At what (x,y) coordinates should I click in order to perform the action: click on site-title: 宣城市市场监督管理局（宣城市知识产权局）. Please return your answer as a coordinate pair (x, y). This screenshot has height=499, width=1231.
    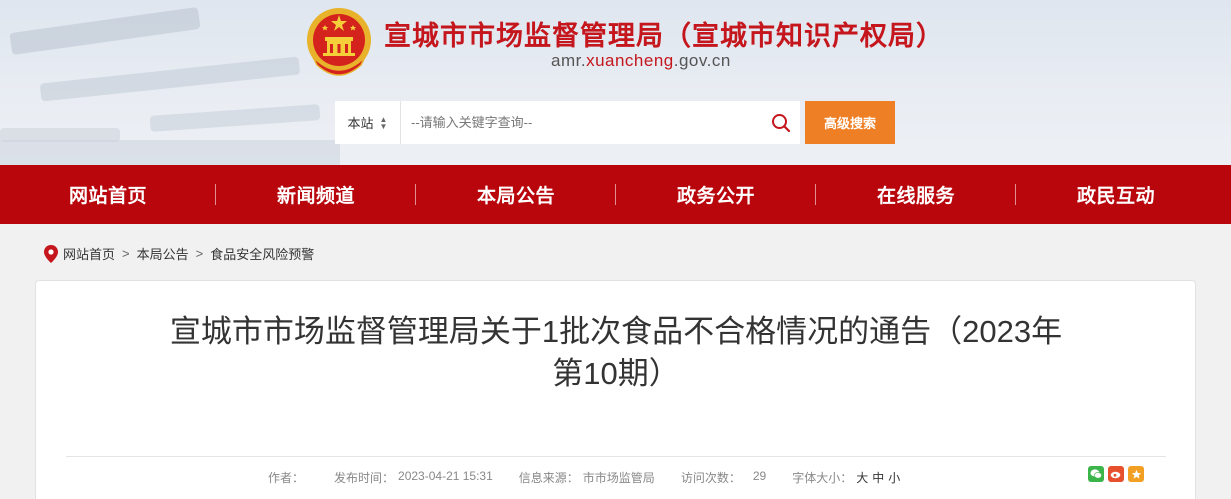
    Looking at the image, I should click on (664, 36).